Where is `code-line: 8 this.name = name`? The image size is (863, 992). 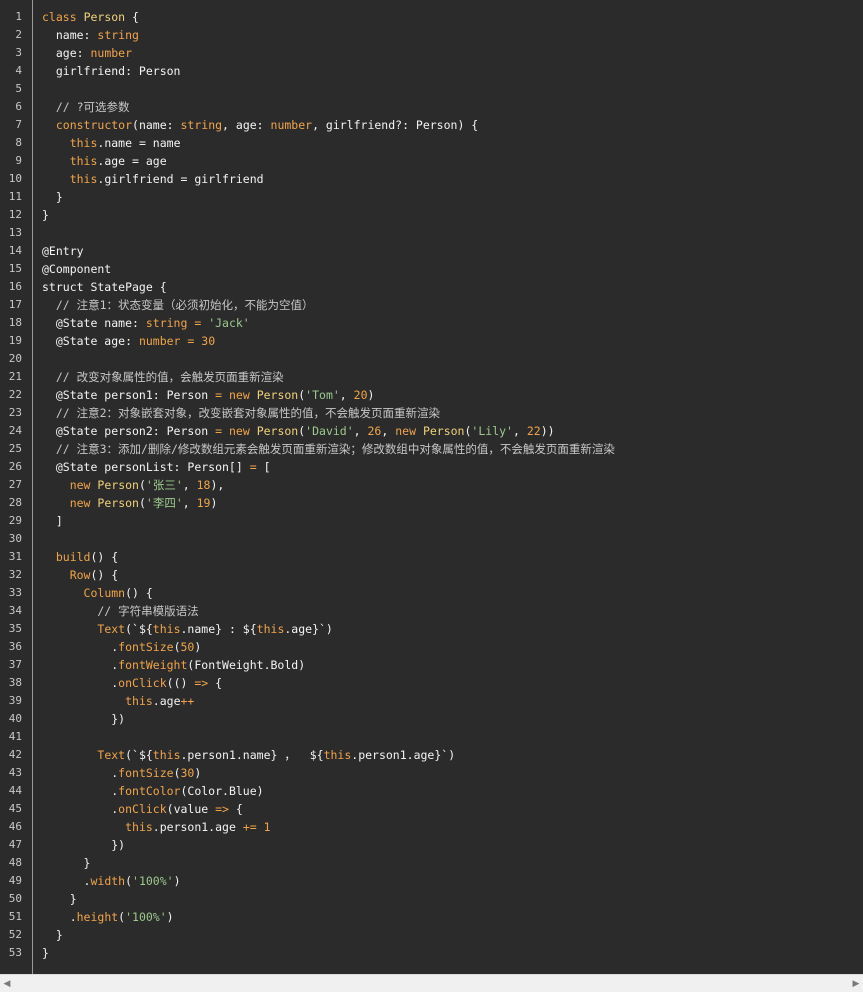
code-line: 8 this.name = name is located at coordinates (431, 143).